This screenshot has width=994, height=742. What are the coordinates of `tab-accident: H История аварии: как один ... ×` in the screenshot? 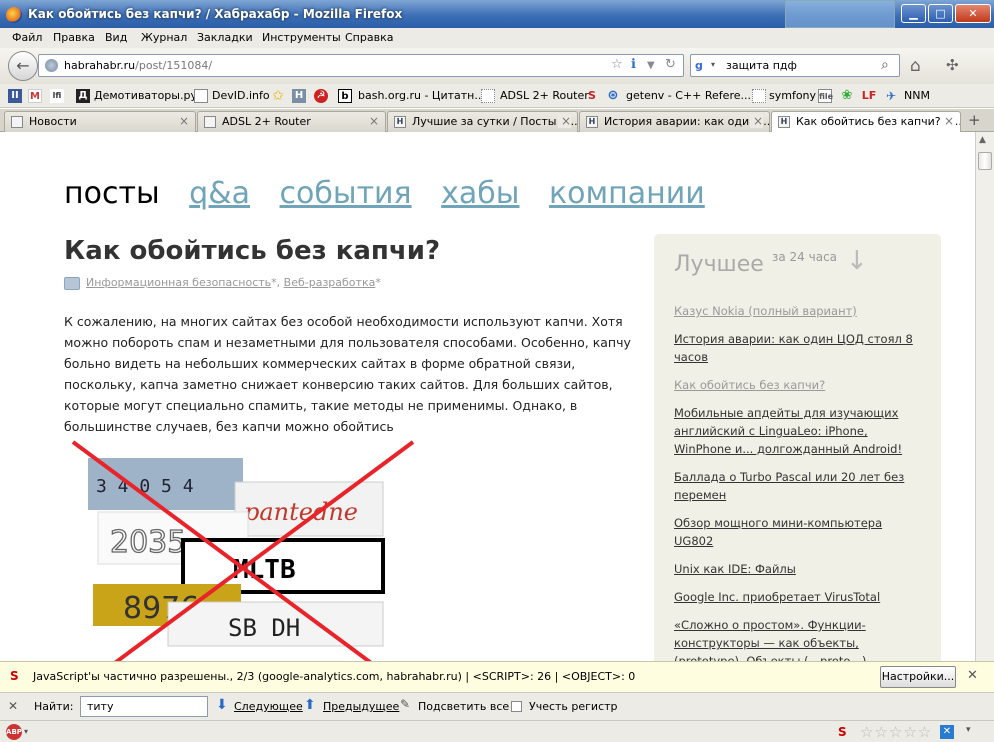 It's located at (674, 121).